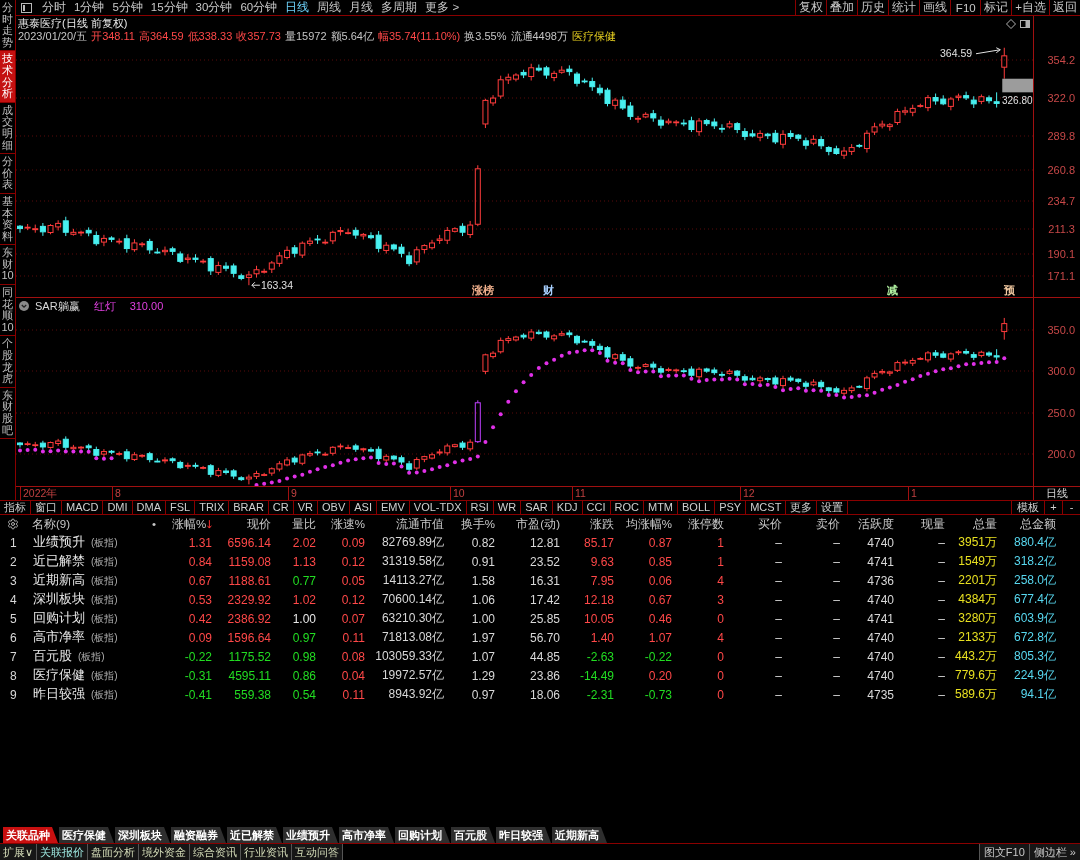  I want to click on indicator-tab: 设置, so click(833, 507).